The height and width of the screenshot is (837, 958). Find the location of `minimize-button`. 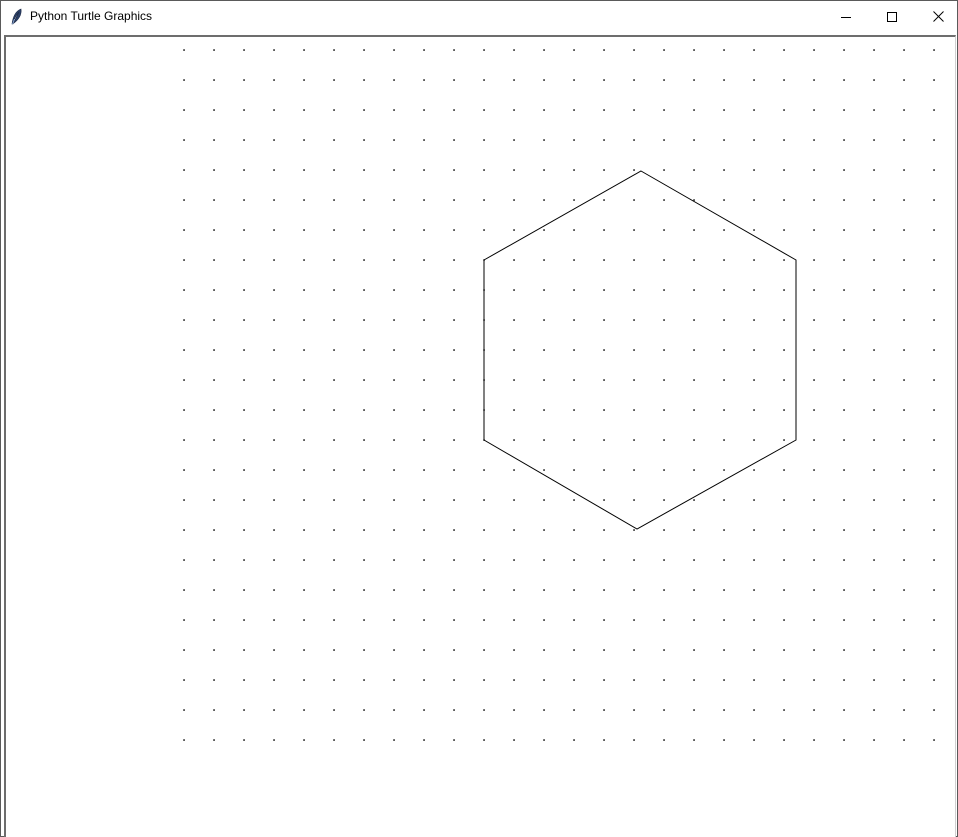

minimize-button is located at coordinates (846, 16).